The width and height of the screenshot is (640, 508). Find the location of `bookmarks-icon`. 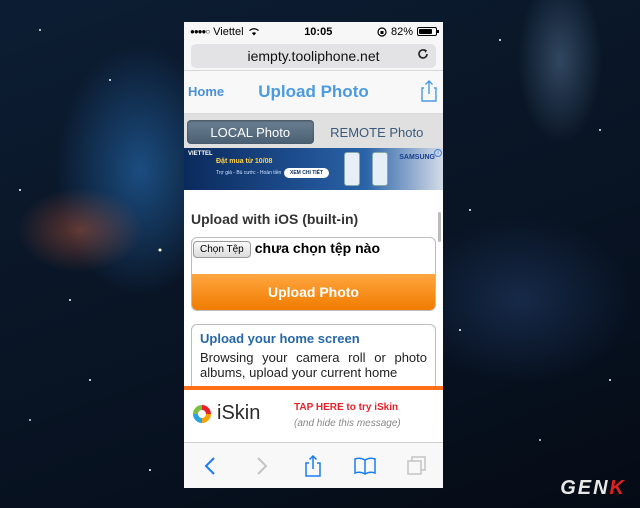

bookmarks-icon is located at coordinates (365, 466).